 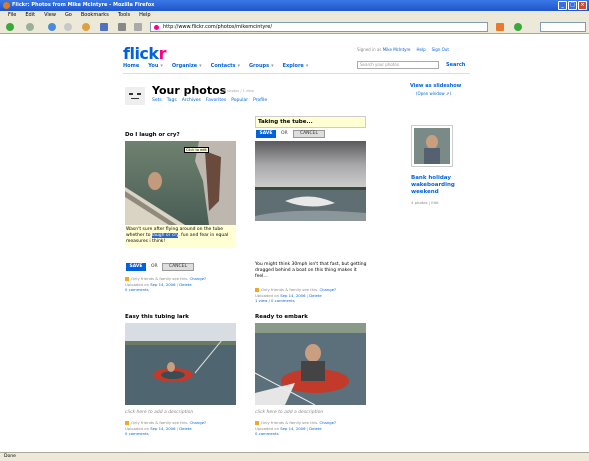 What do you see at coordinates (184, 66) in the screenshot?
I see `nav-organize: Organize` at bounding box center [184, 66].